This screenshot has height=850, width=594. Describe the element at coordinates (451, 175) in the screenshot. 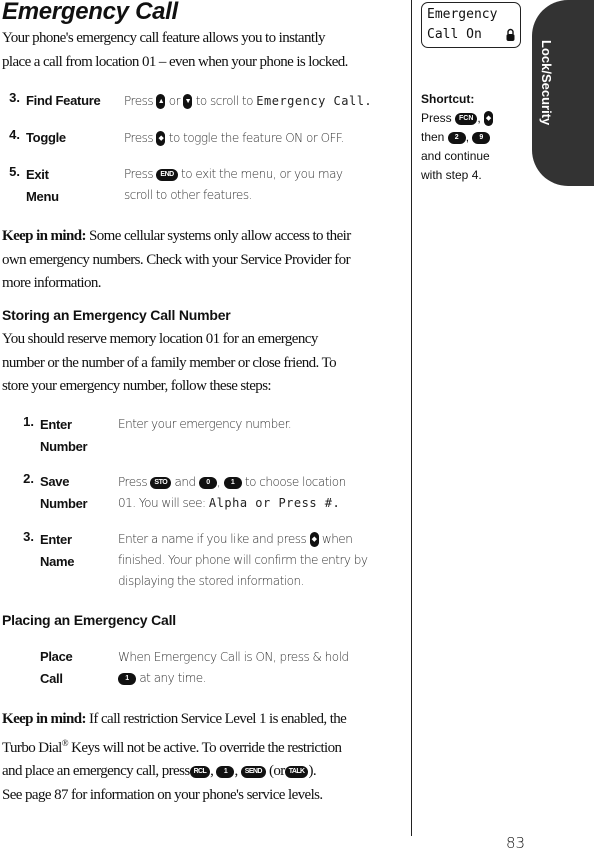

I see `text: with step 4.` at that location.